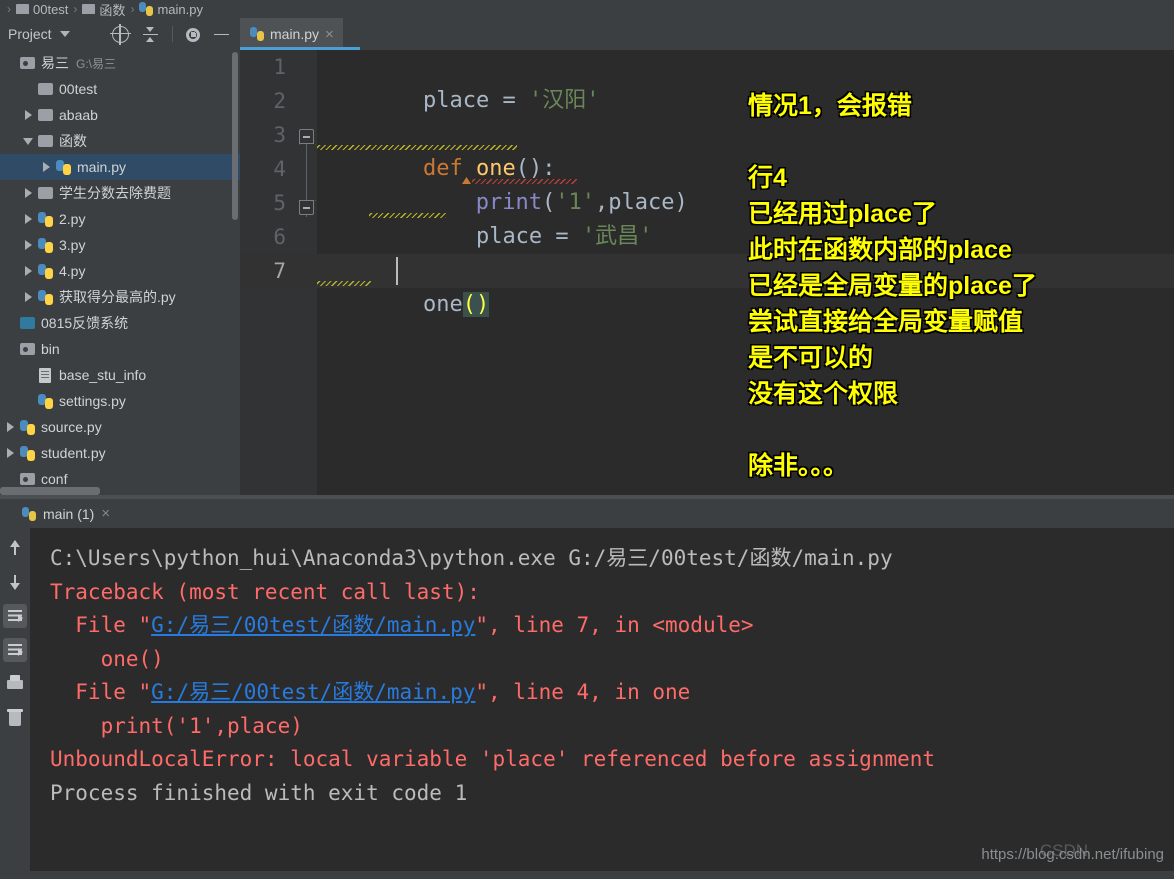 This screenshot has width=1174, height=879. Describe the element at coordinates (466, 180) in the screenshot. I see `warning-triangle-icon` at that location.